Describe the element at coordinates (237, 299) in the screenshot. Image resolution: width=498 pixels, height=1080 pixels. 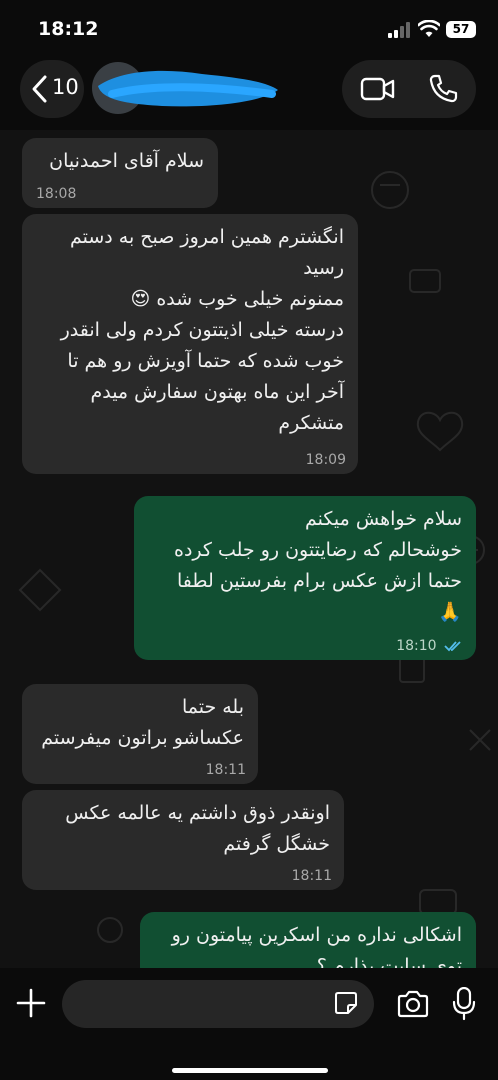
I see `message-text: ممنونم خیلی خوب شده 😍` at that location.